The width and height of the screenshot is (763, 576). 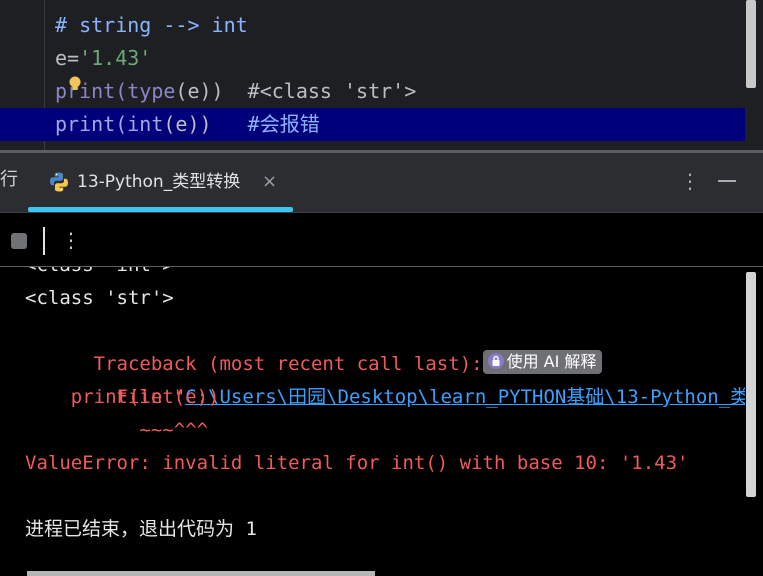 I want to click on code-comment: #会报错, so click(x=283, y=124).